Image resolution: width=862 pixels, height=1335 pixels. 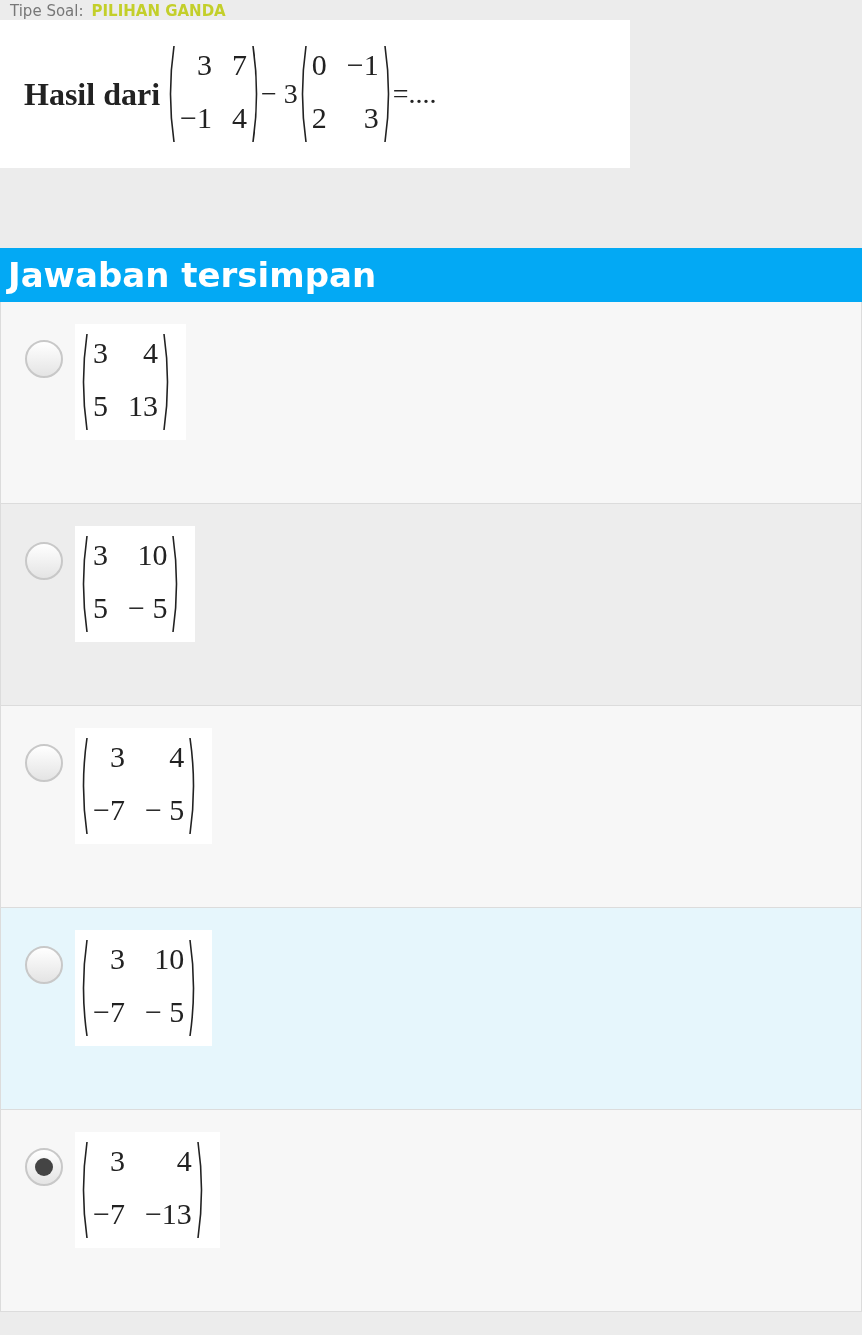 I want to click on matrix-entry: −13, so click(x=168, y=1214).